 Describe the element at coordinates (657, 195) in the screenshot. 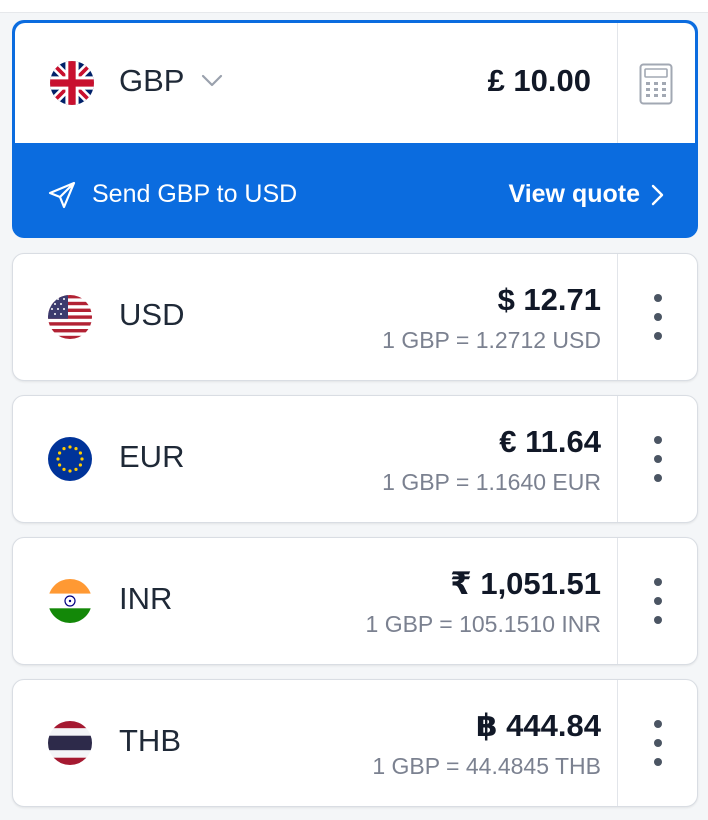

I see `chevron-right-icon` at that location.